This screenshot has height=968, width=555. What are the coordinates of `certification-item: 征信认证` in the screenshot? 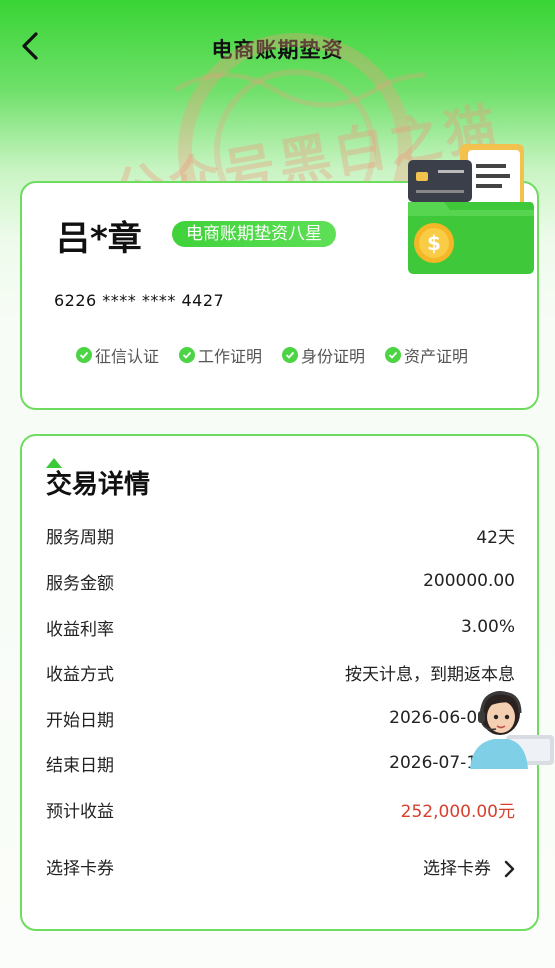 It's located at (117, 355).